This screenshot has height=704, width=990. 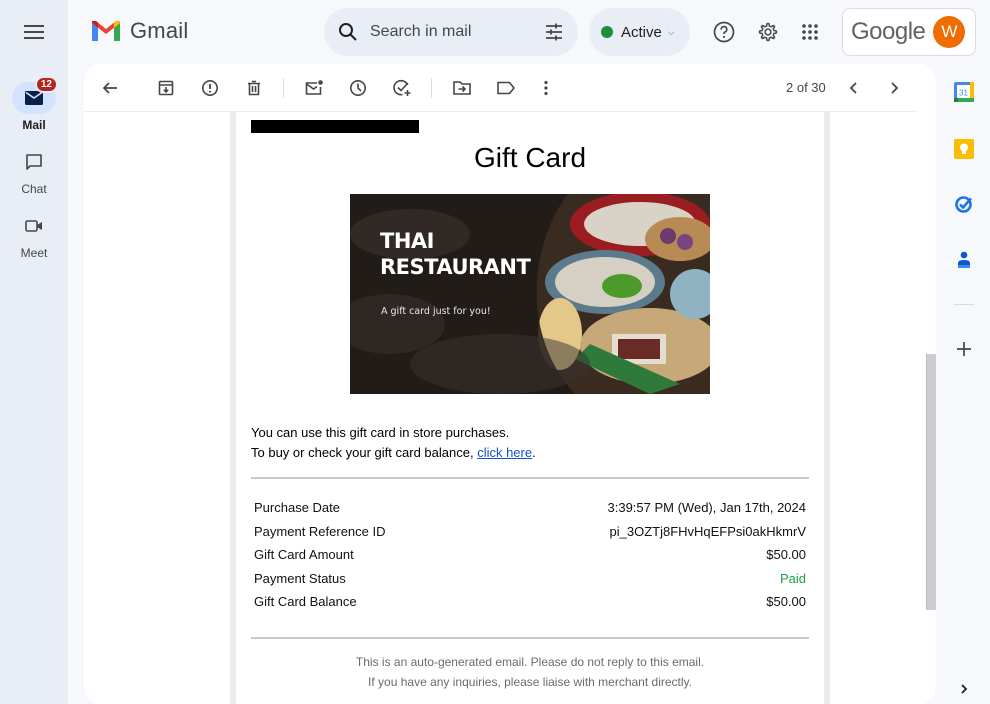 What do you see at coordinates (305, 601) in the screenshot?
I see `detail-label: Gift Card Balance` at bounding box center [305, 601].